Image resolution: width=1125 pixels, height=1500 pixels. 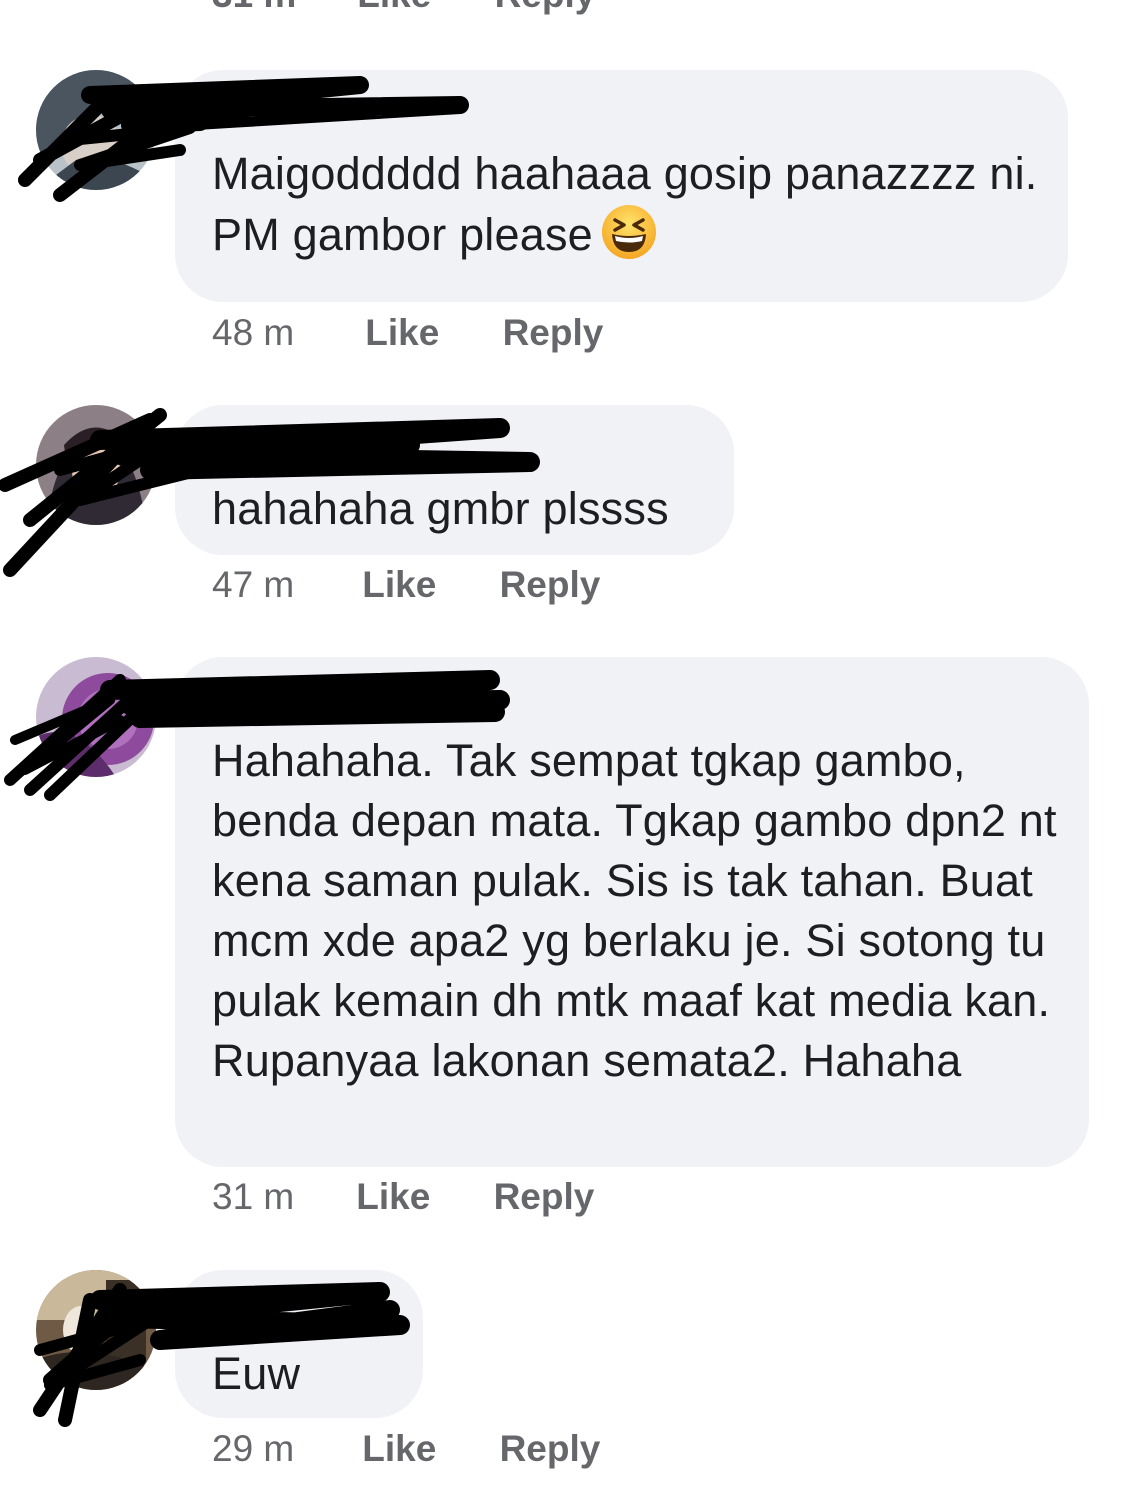 What do you see at coordinates (440, 508) in the screenshot?
I see `comment-text: hahahaha gmbr plssss` at bounding box center [440, 508].